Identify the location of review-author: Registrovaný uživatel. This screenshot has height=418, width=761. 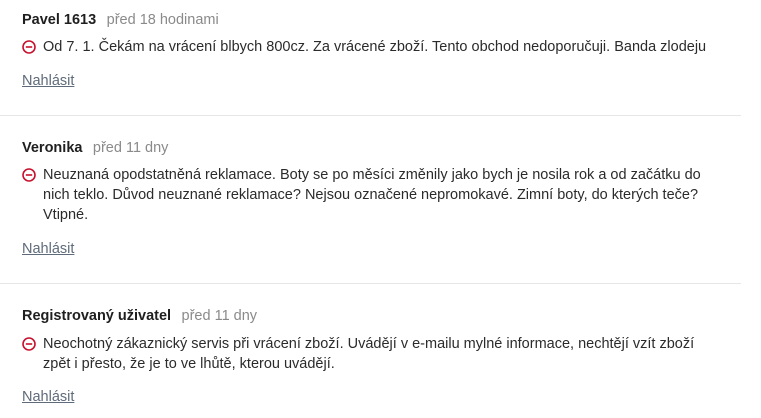
(97, 316).